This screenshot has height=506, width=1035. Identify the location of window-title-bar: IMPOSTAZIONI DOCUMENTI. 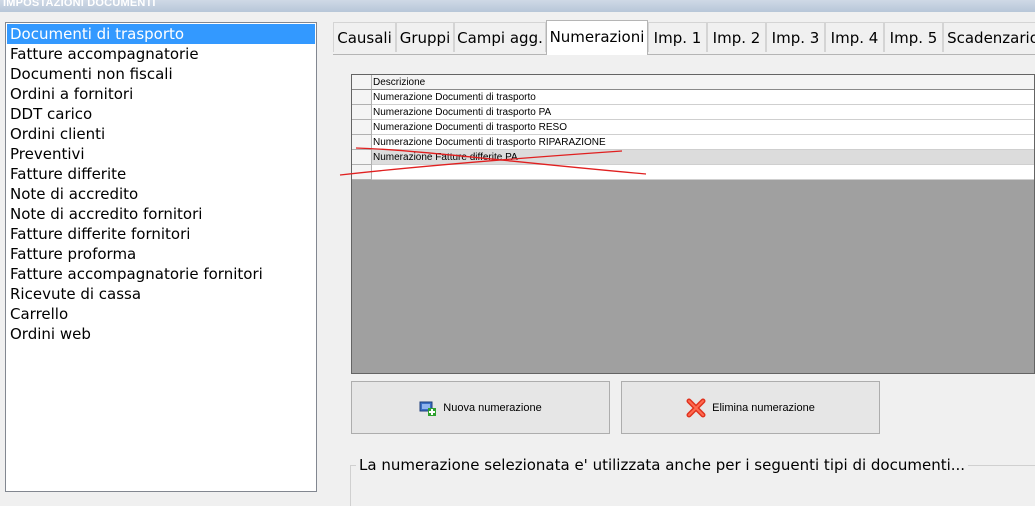
(517, 6).